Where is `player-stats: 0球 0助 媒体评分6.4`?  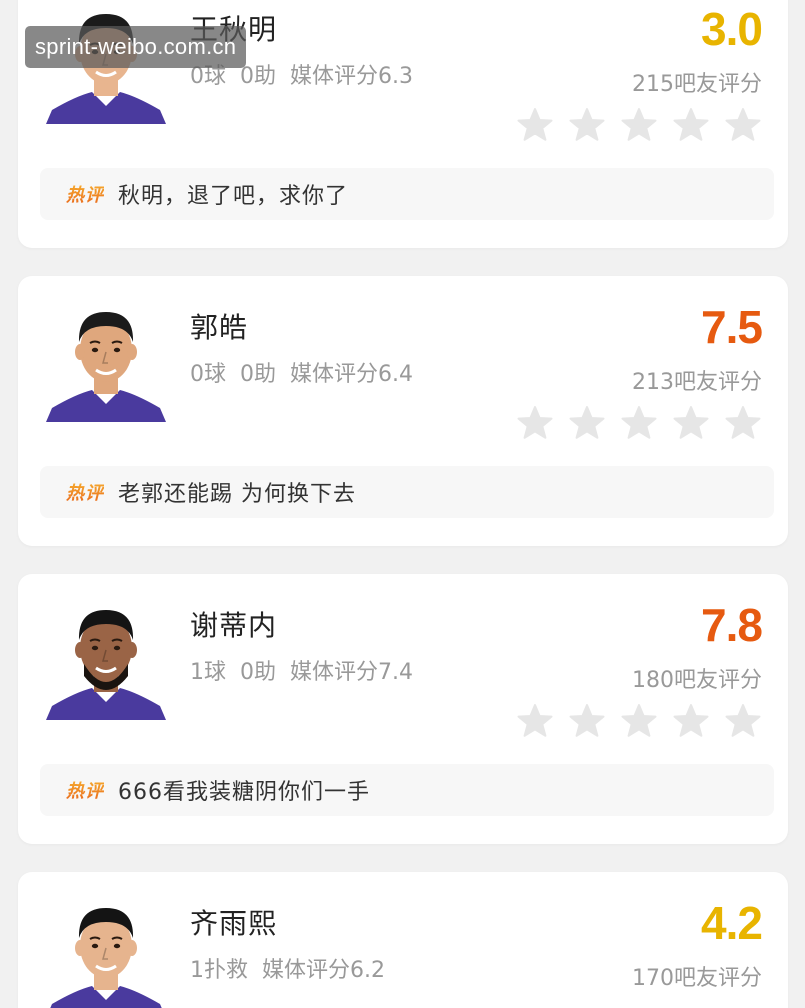
player-stats: 0球 0助 媒体评分6.4 is located at coordinates (308, 372).